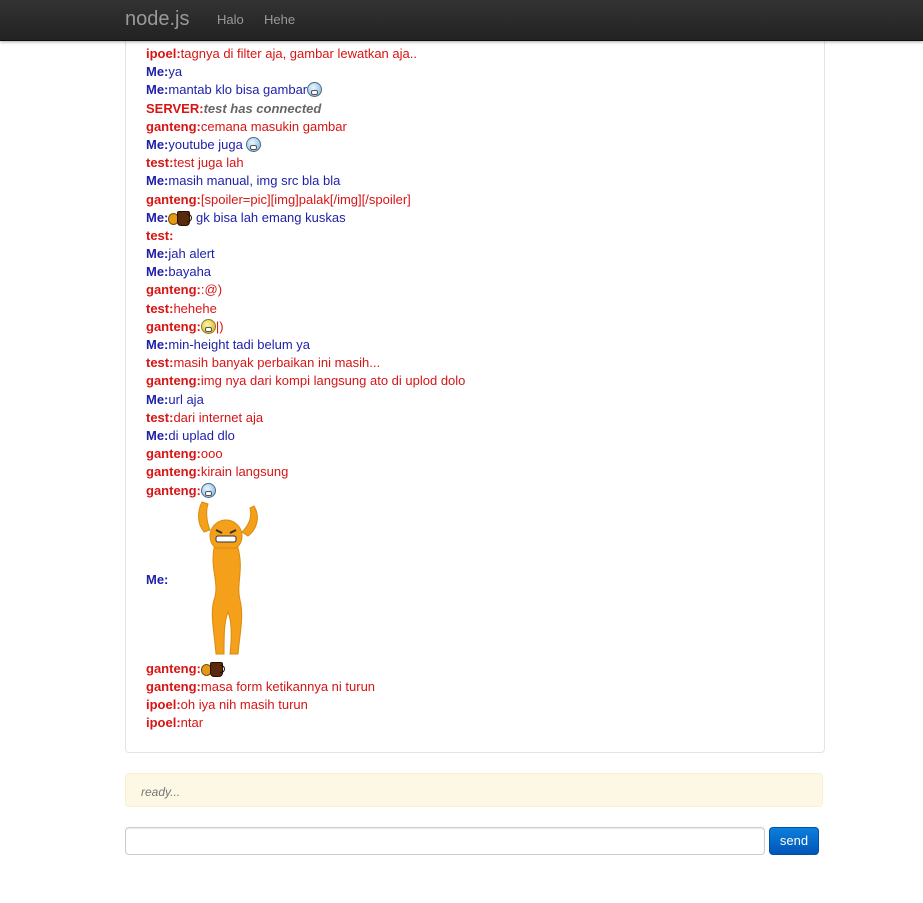 This screenshot has height=903, width=923. What do you see at coordinates (476, 90) in the screenshot?
I see `chat-message: Me:mantab klo bisa gambar` at bounding box center [476, 90].